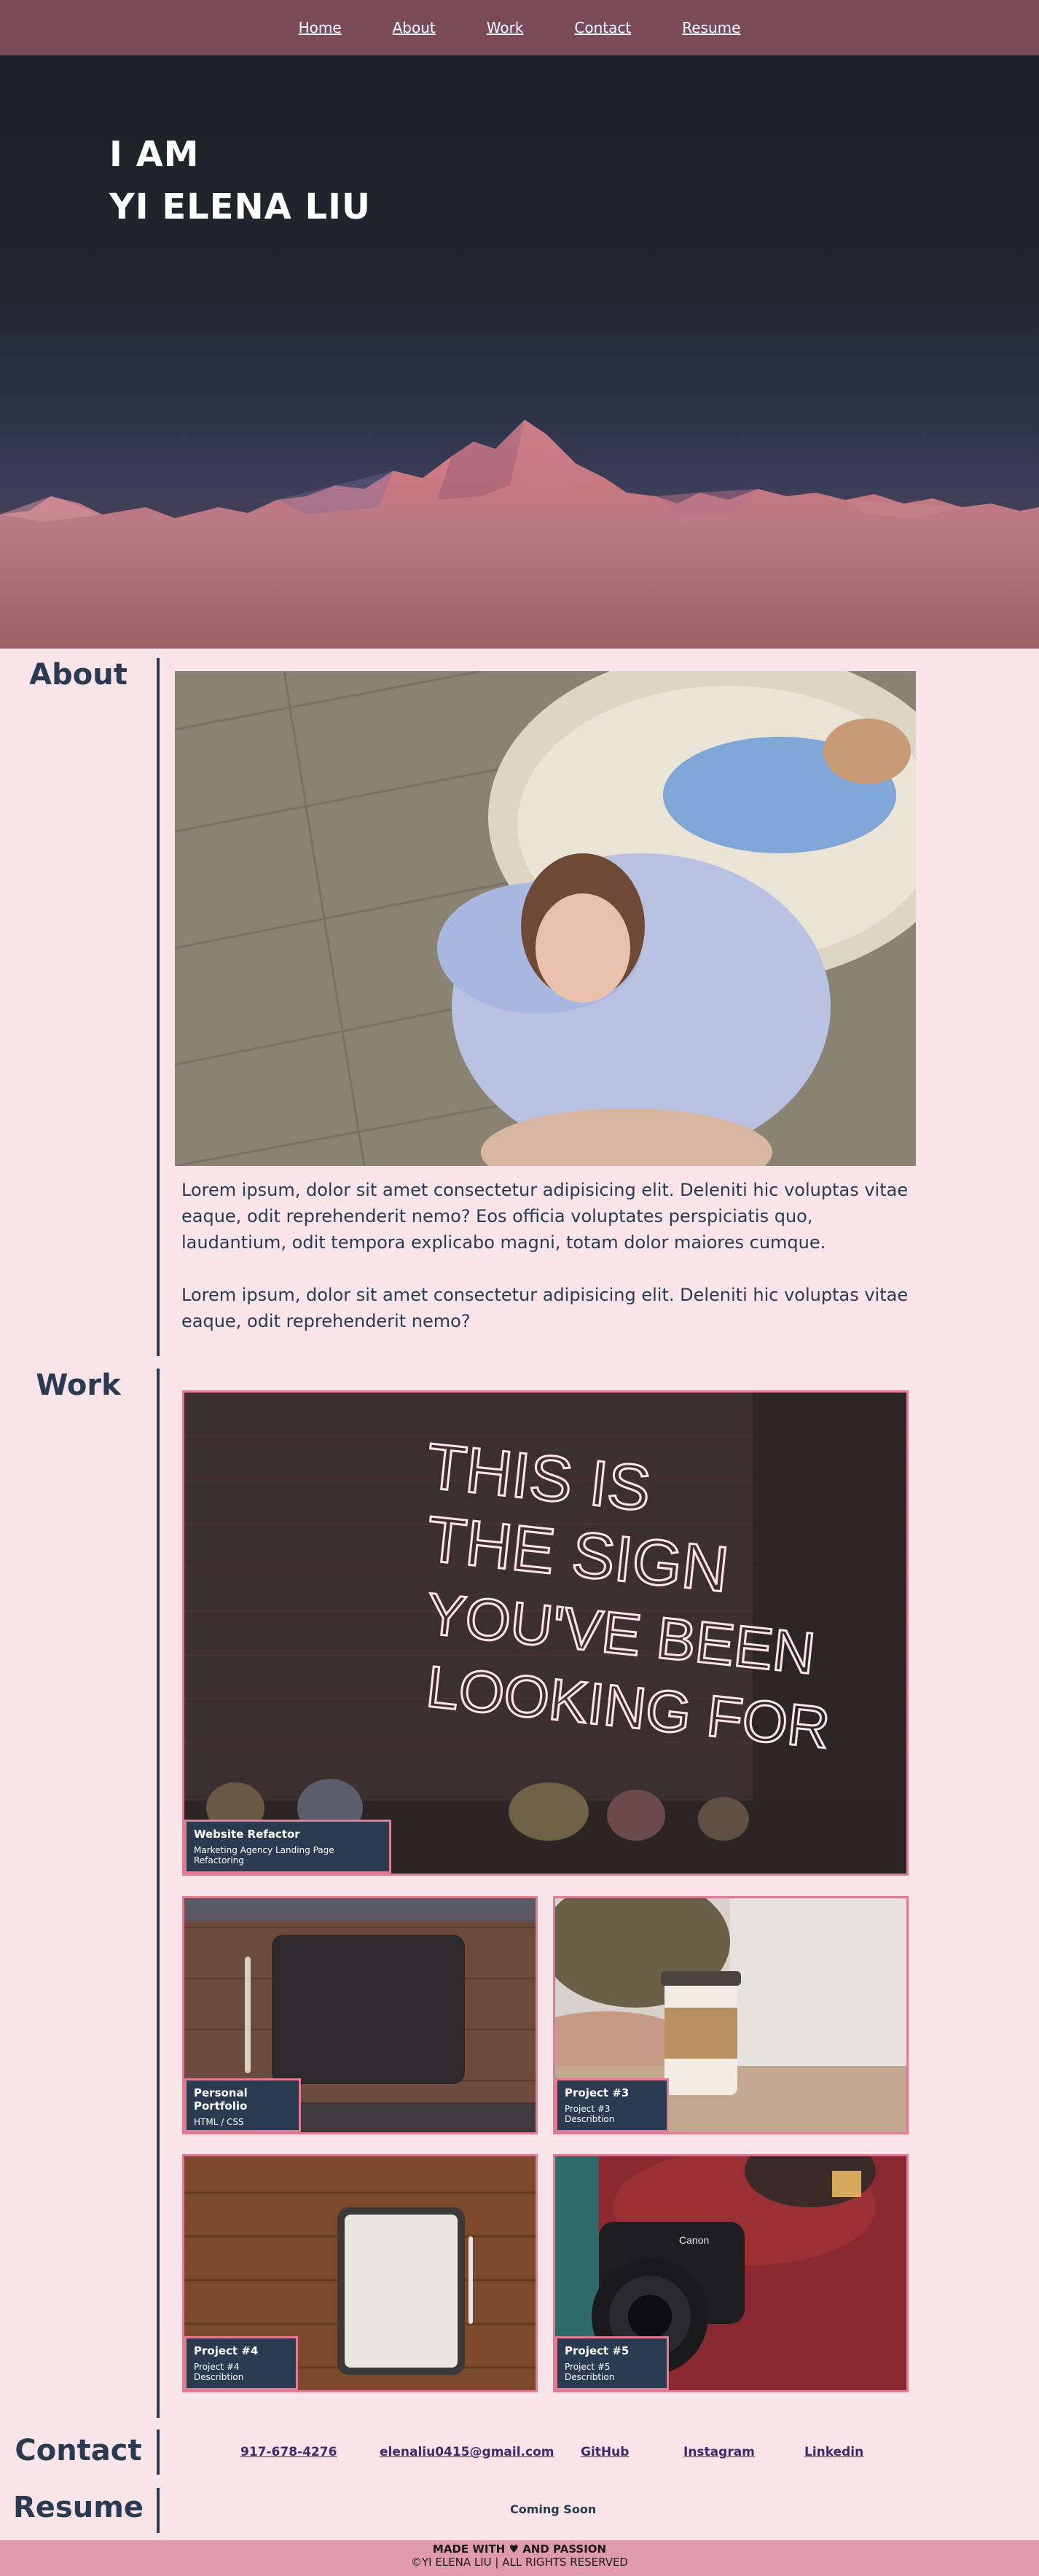  Describe the element at coordinates (519, 589) in the screenshot. I see `hero-ground` at that location.